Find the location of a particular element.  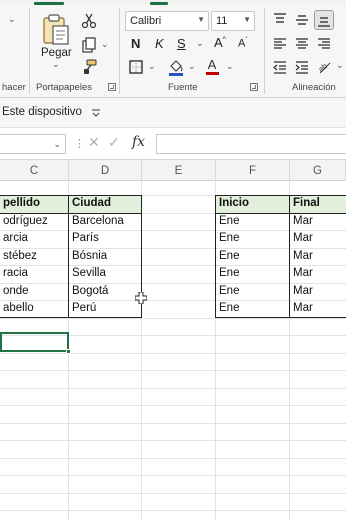

grow-font-button: A^ is located at coordinates (220, 42).